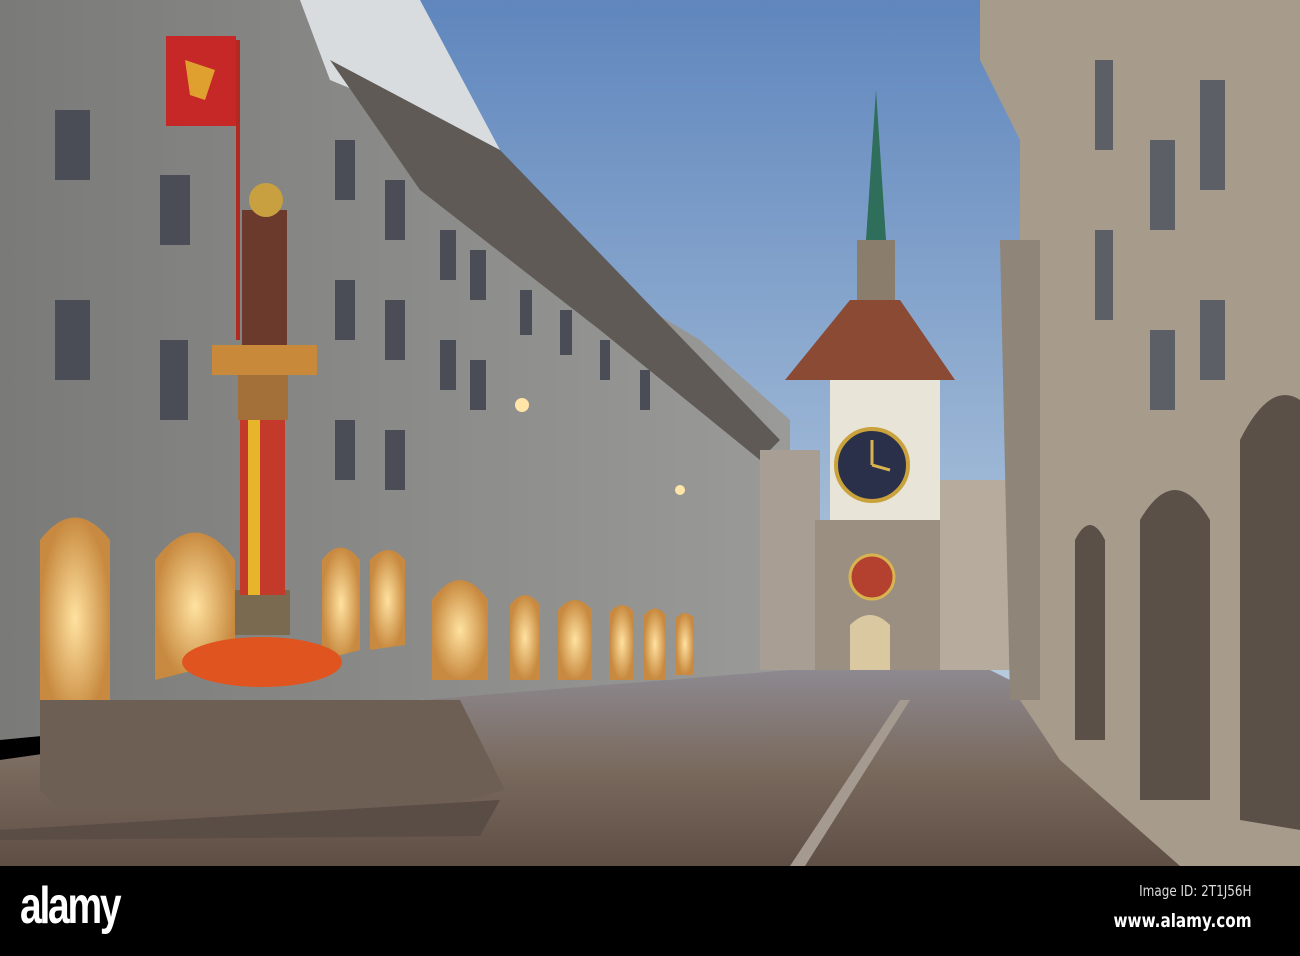  Describe the element at coordinates (1195, 891) in the screenshot. I see `image-id: Image ID: 2T1J56H` at that location.